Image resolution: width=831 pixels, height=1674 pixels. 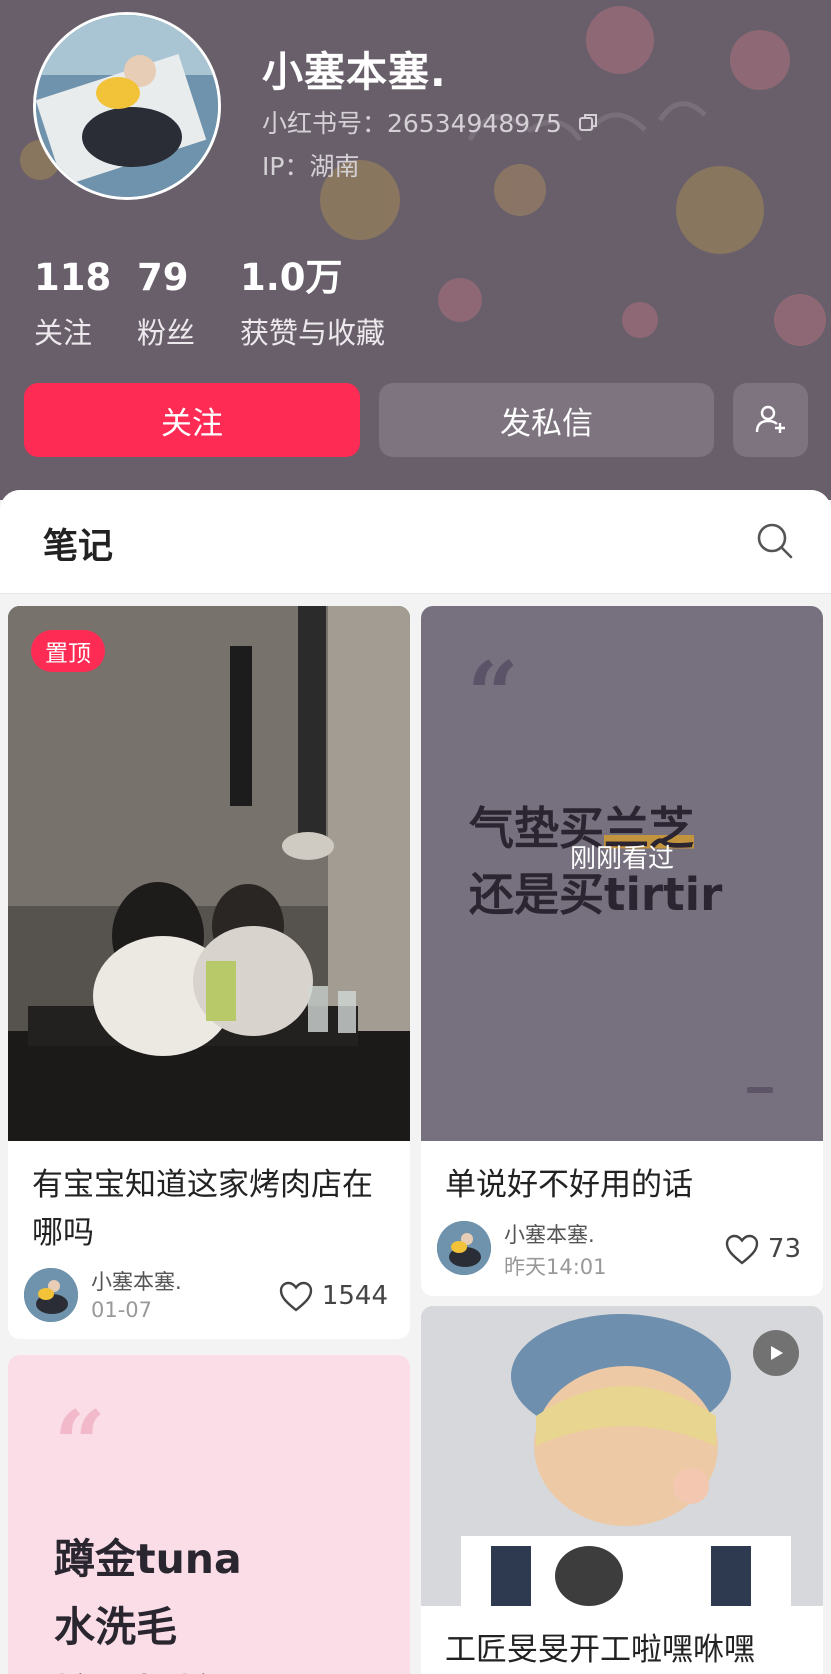 I want to click on likes-label: 获赞与收藏, so click(x=313, y=333).